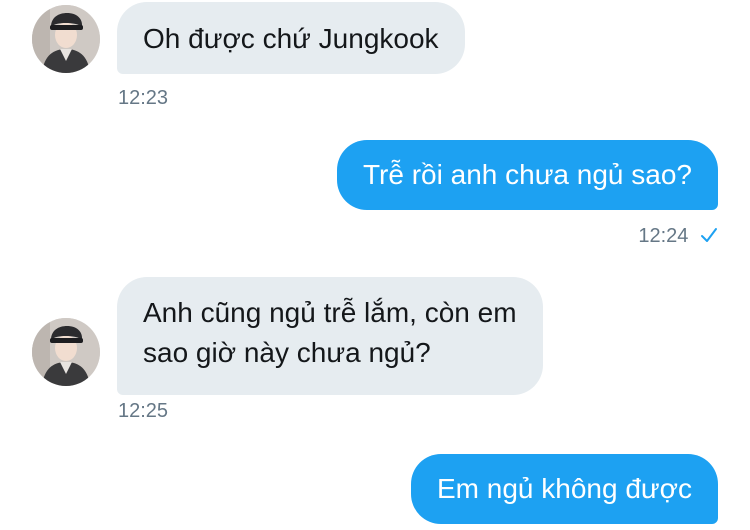 The width and height of the screenshot is (750, 530). Describe the element at coordinates (663, 236) in the screenshot. I see `message-timestamp: 12:24` at that location.